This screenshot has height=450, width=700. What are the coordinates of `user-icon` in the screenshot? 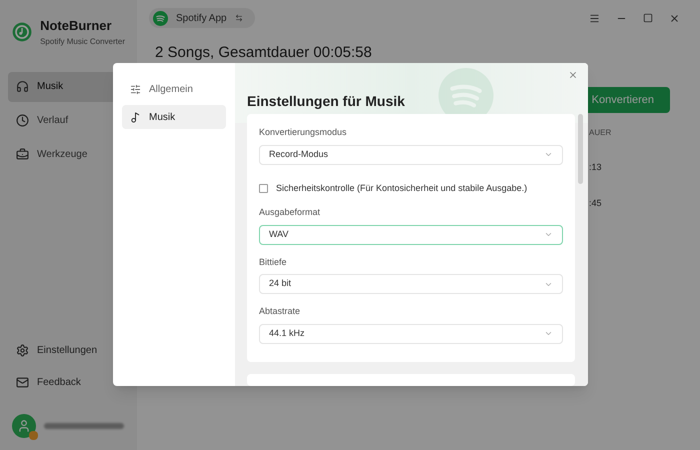 It's located at (24, 426).